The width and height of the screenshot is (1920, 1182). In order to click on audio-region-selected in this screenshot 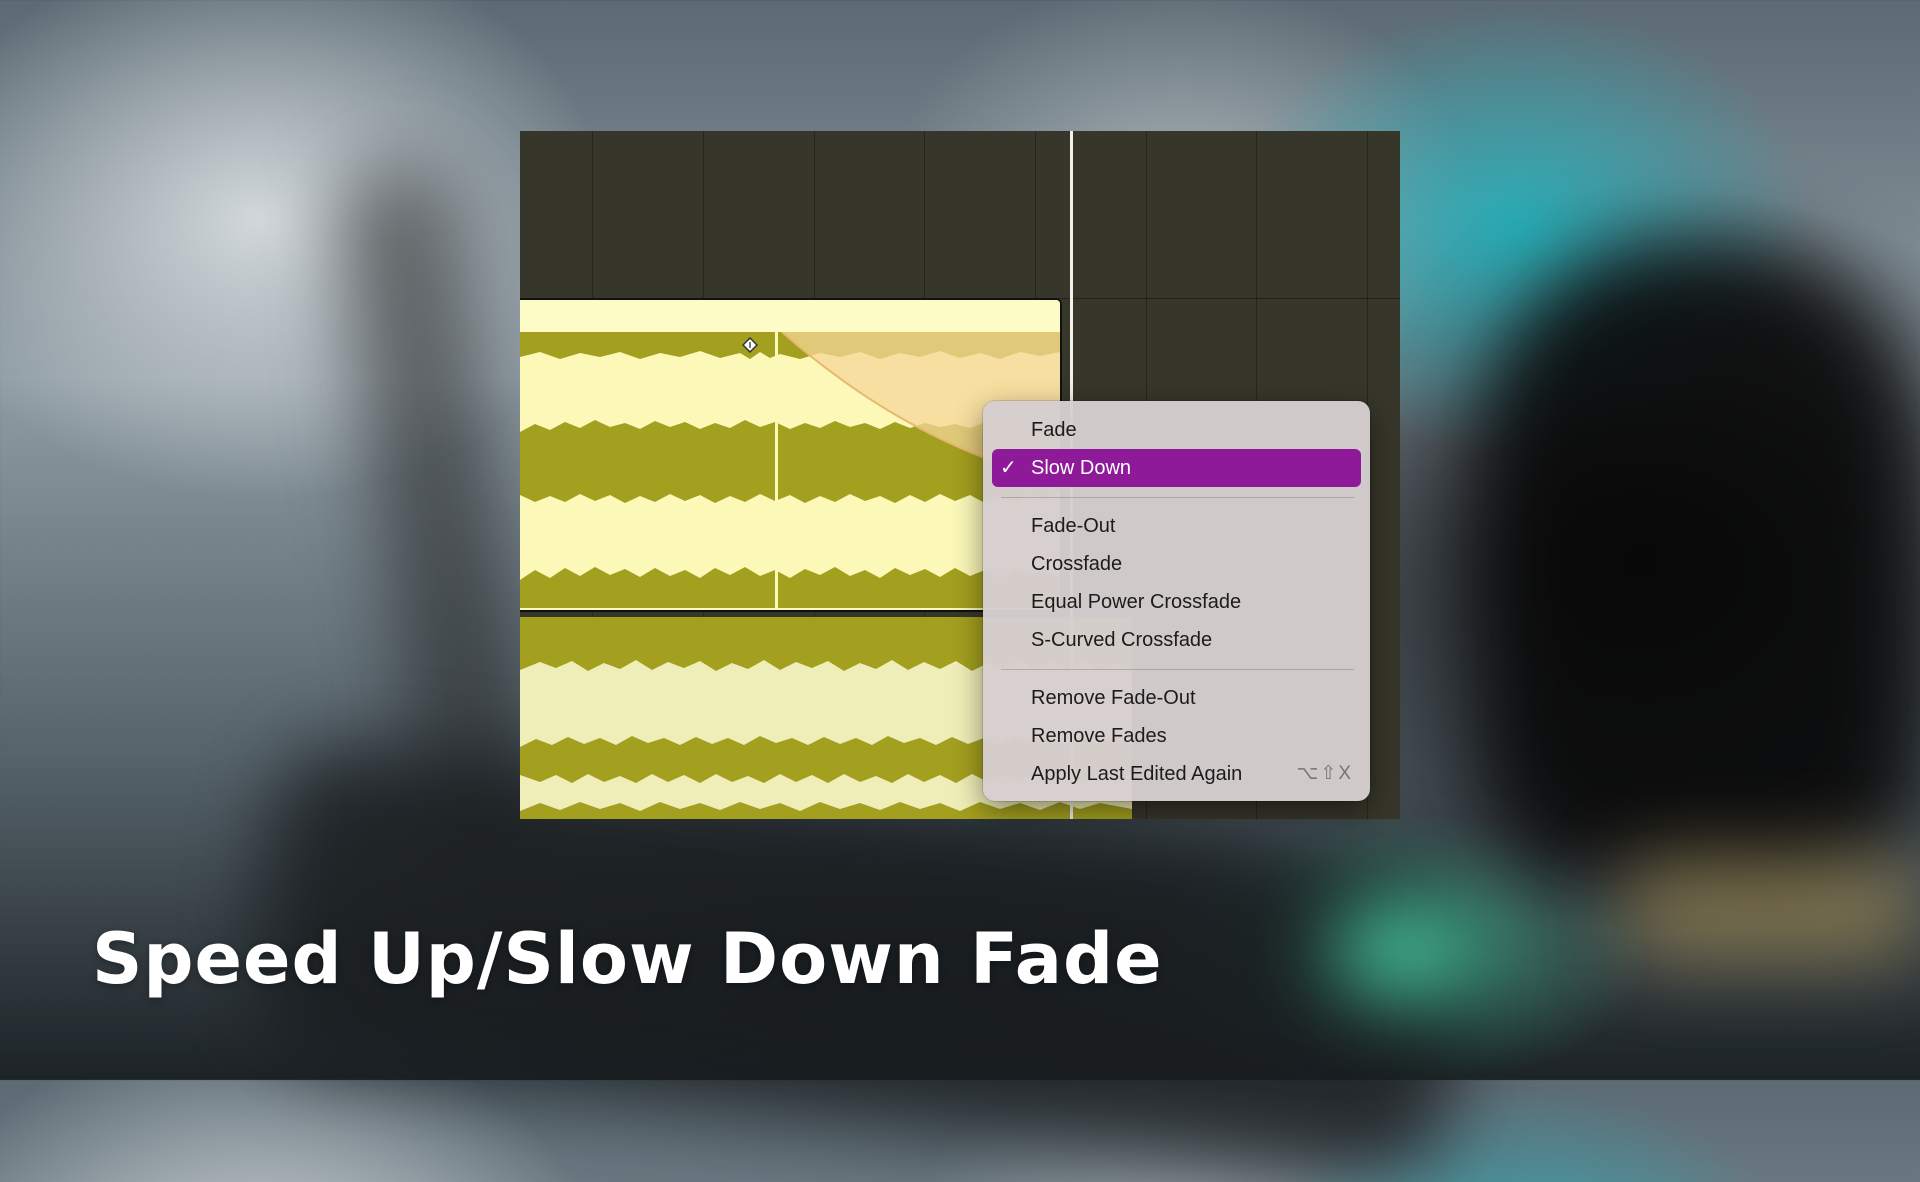, I will do `click(791, 455)`.